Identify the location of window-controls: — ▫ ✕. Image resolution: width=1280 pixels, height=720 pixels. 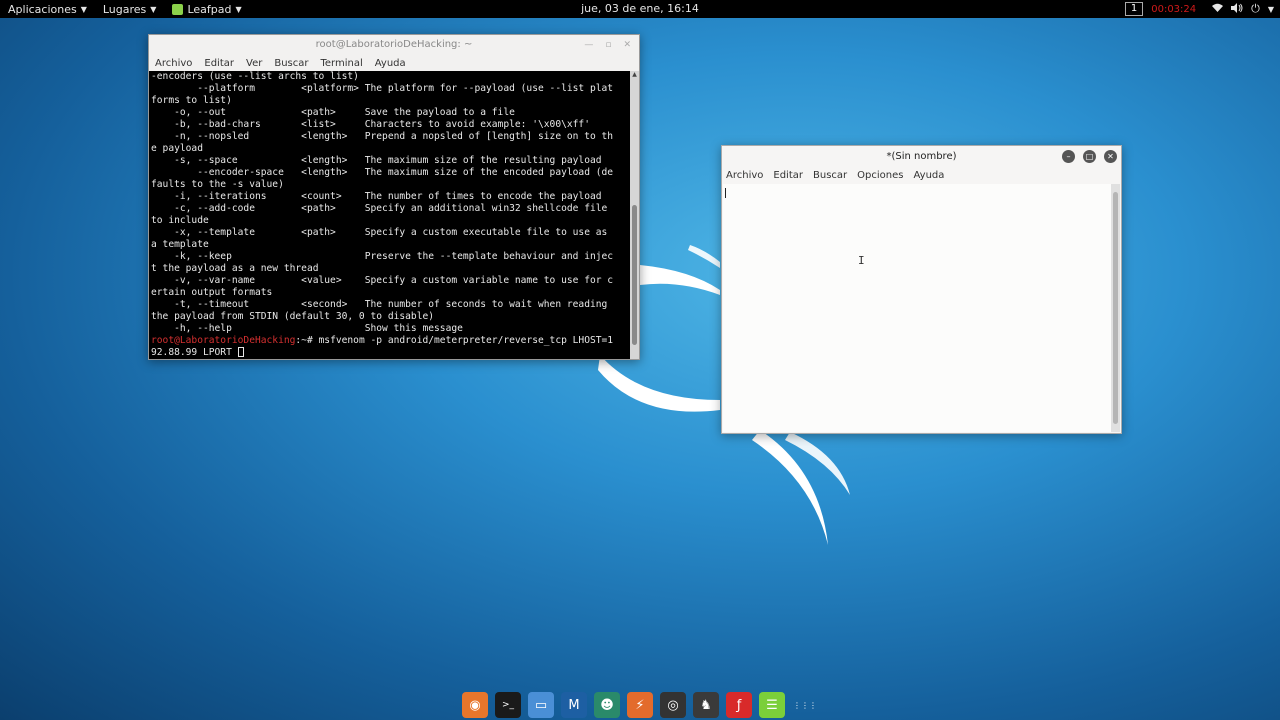
(607, 45).